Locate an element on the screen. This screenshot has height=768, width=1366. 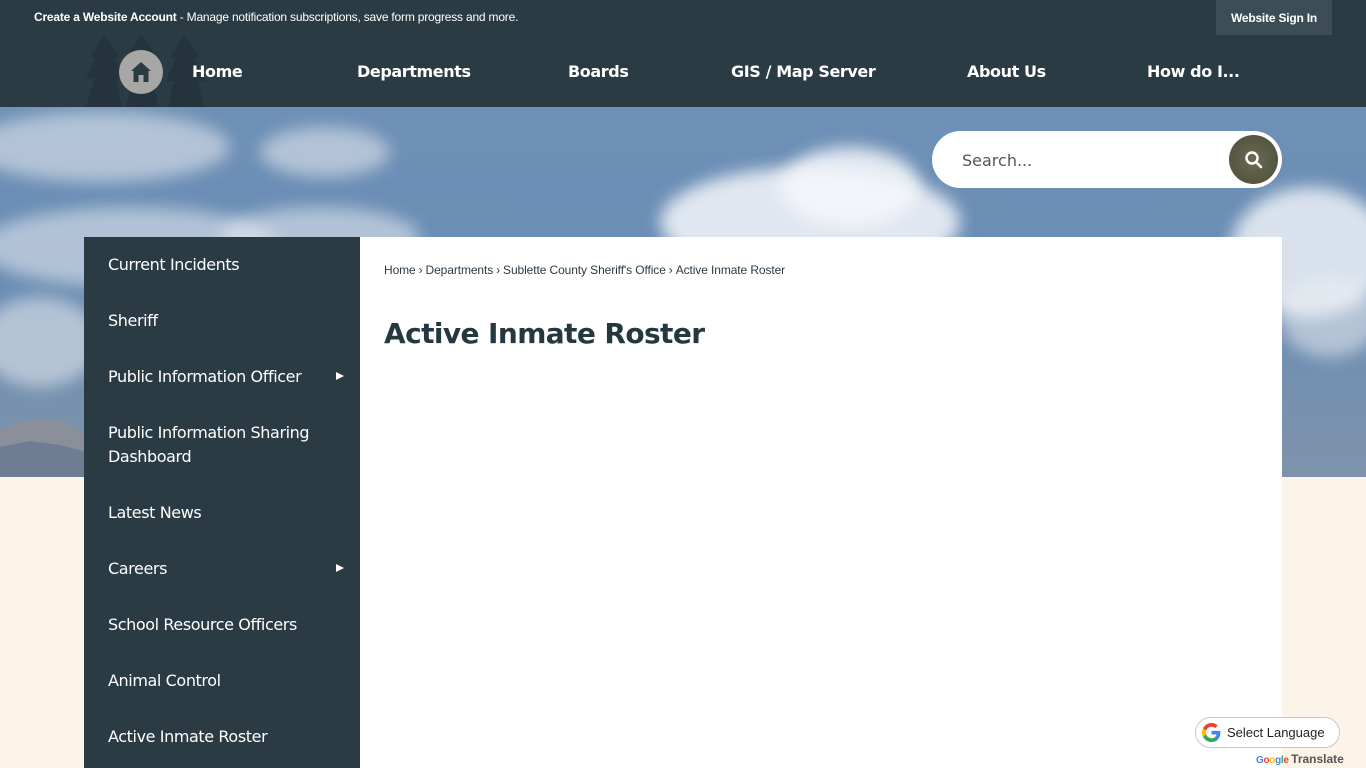
breadcrumb-departments: Departments is located at coordinates (460, 270).